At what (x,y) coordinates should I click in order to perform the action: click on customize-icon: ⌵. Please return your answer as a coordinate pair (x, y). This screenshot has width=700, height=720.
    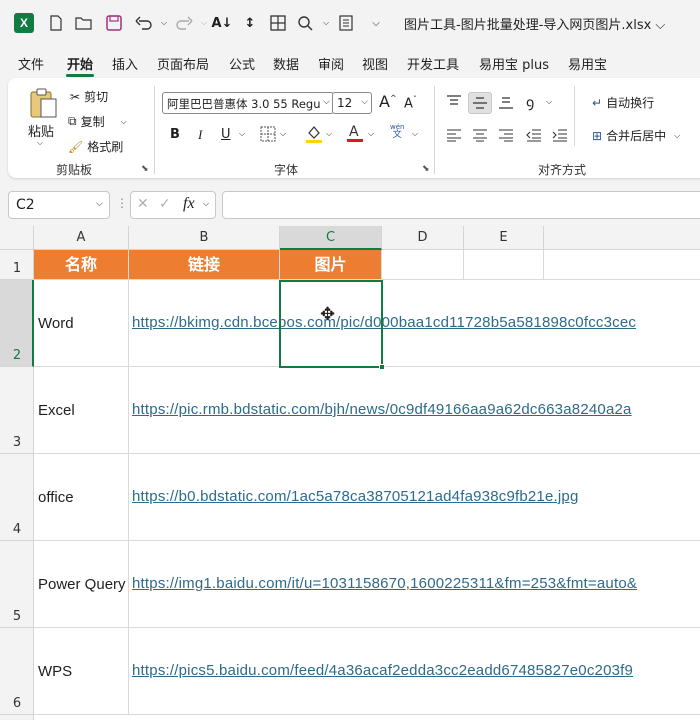
    Looking at the image, I should click on (376, 23).